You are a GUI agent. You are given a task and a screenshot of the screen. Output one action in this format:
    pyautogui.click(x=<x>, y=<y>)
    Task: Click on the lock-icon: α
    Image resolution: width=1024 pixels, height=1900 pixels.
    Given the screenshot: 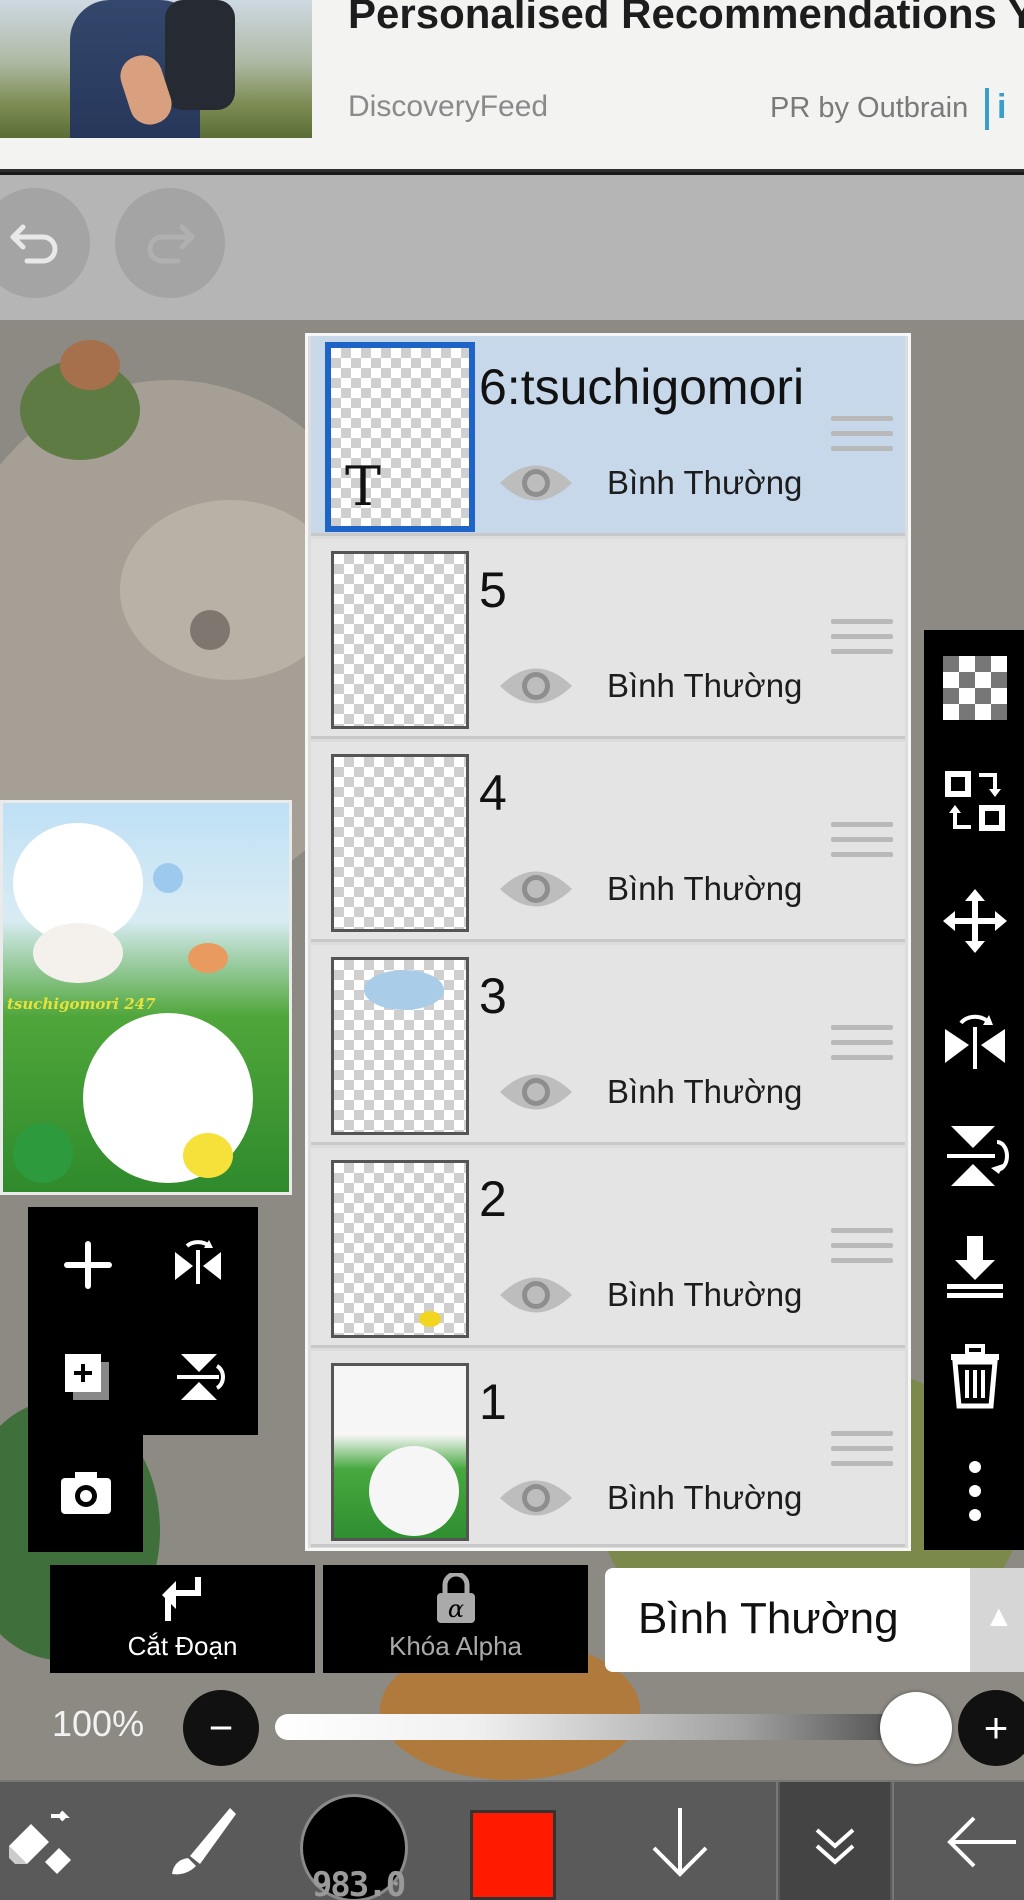 What is the action you would take?
    pyautogui.click(x=456, y=1598)
    